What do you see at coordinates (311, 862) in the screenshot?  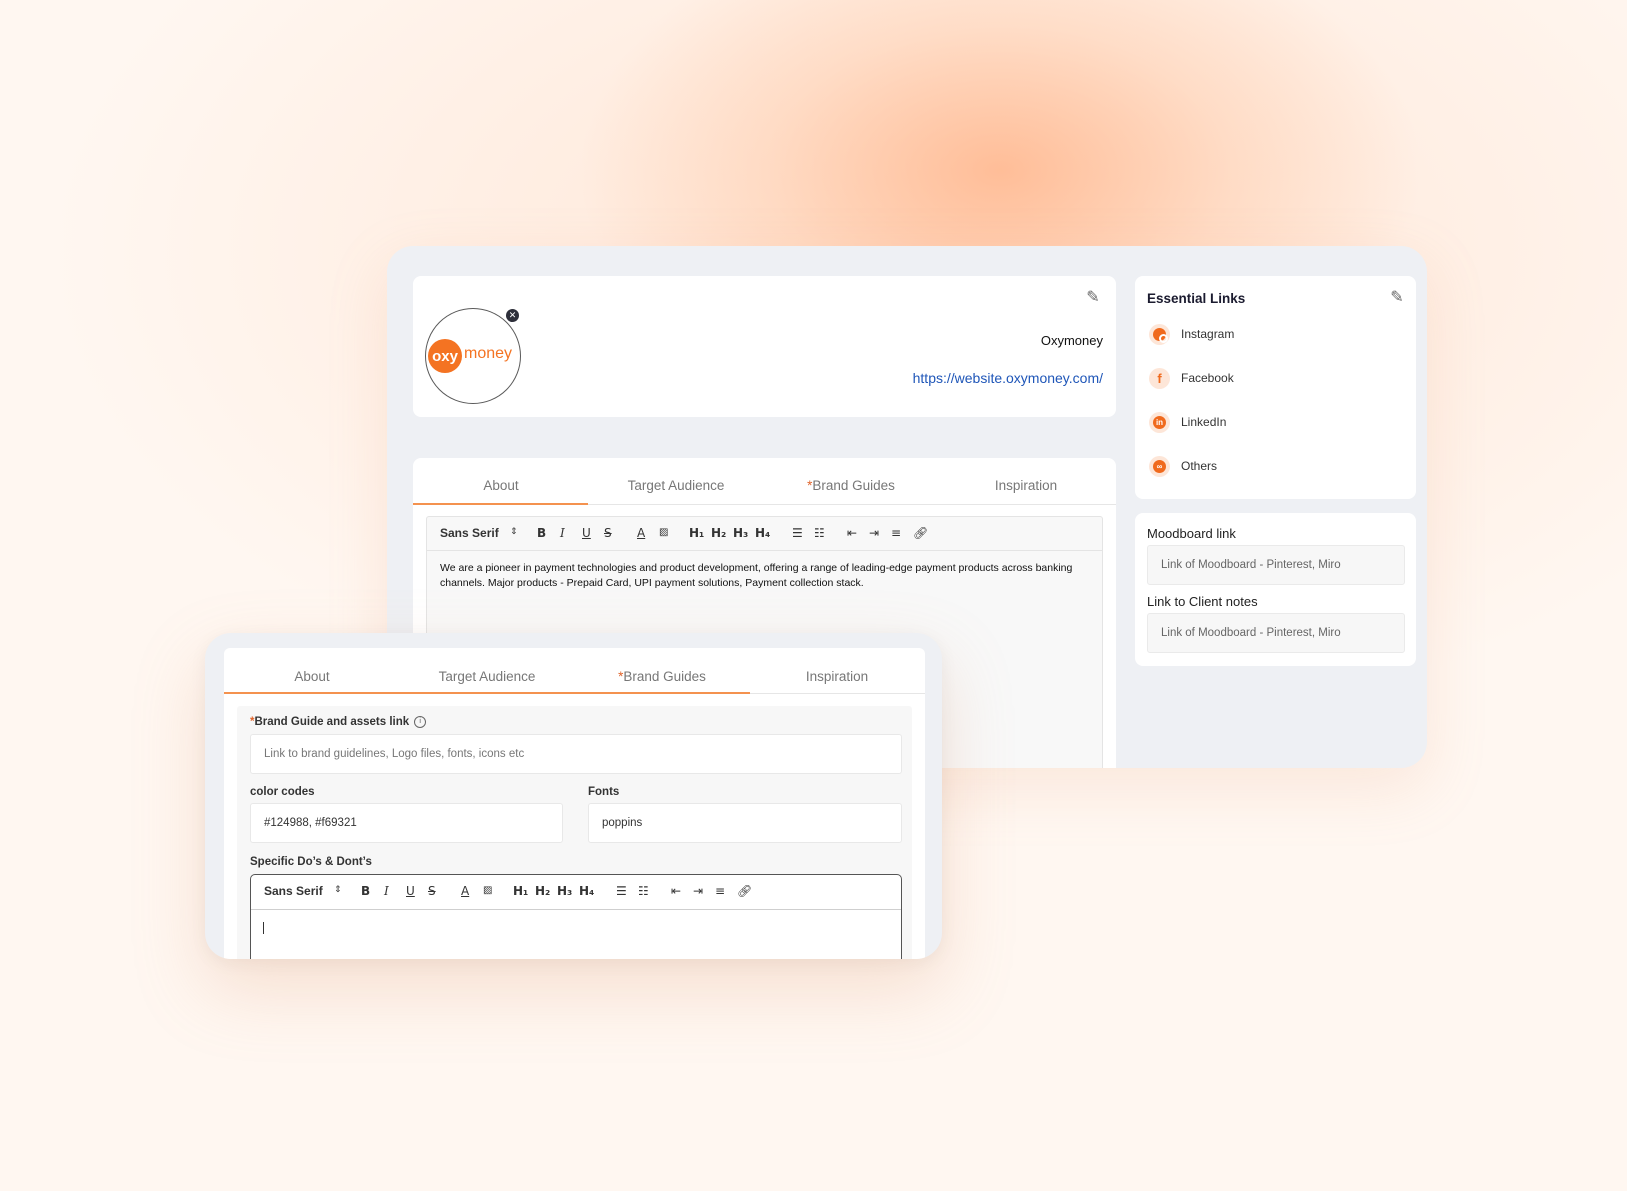 I see `dos-donts-label: Specific Do’s & Dont’s` at bounding box center [311, 862].